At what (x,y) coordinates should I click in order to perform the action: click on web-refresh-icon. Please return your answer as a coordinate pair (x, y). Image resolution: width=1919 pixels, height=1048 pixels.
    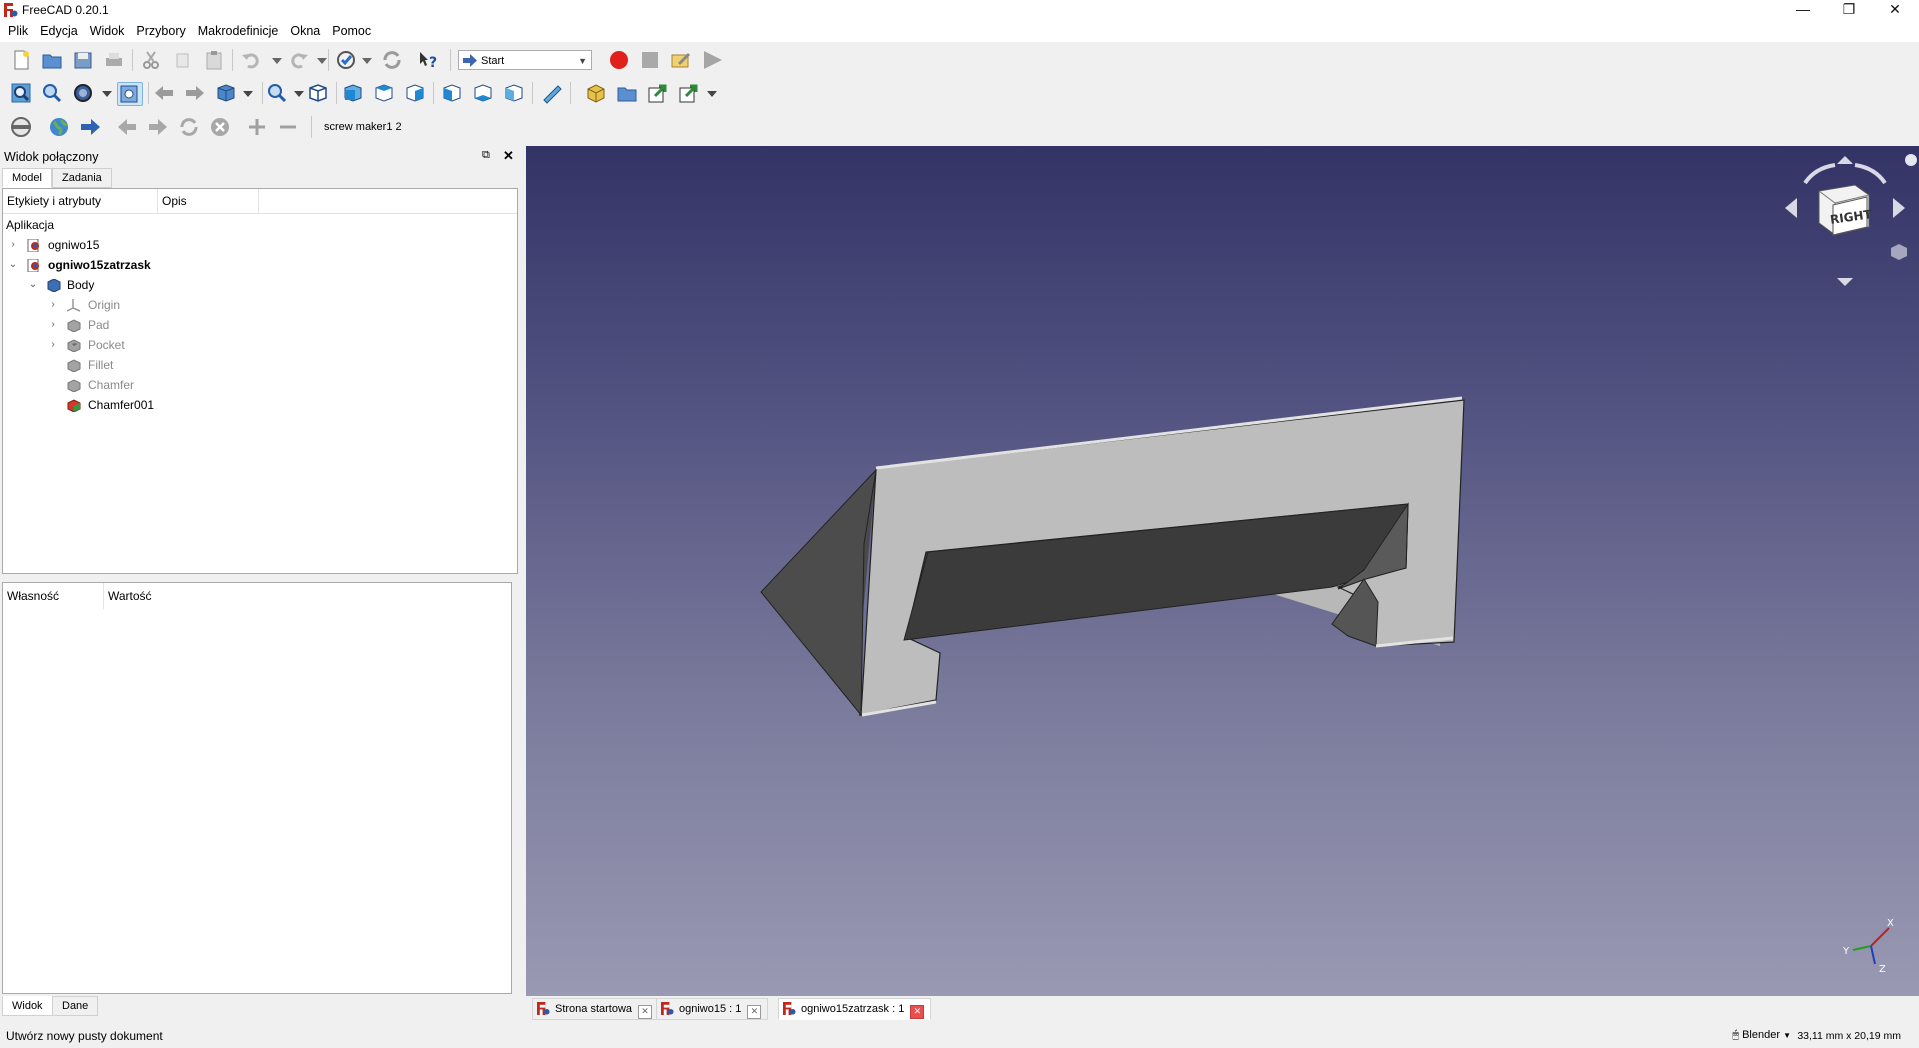
    Looking at the image, I should click on (190, 127).